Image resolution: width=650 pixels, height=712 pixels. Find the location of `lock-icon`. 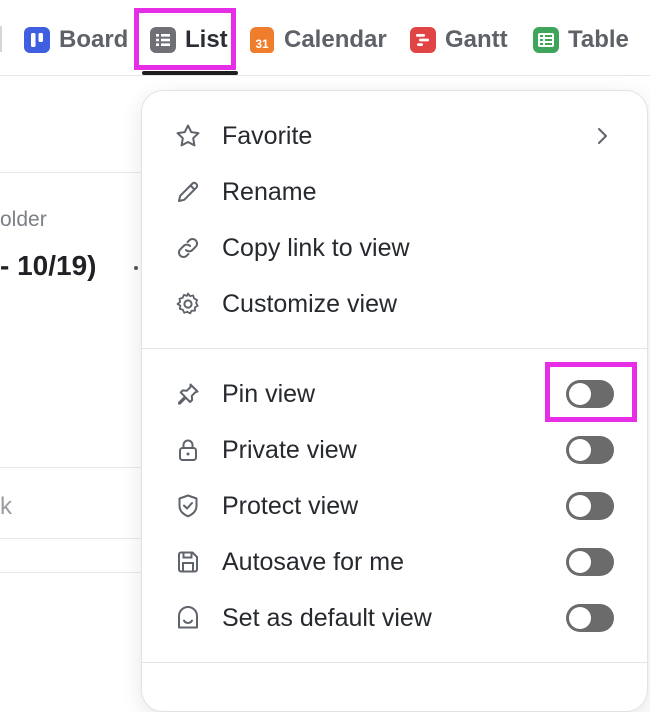

lock-icon is located at coordinates (188, 450).